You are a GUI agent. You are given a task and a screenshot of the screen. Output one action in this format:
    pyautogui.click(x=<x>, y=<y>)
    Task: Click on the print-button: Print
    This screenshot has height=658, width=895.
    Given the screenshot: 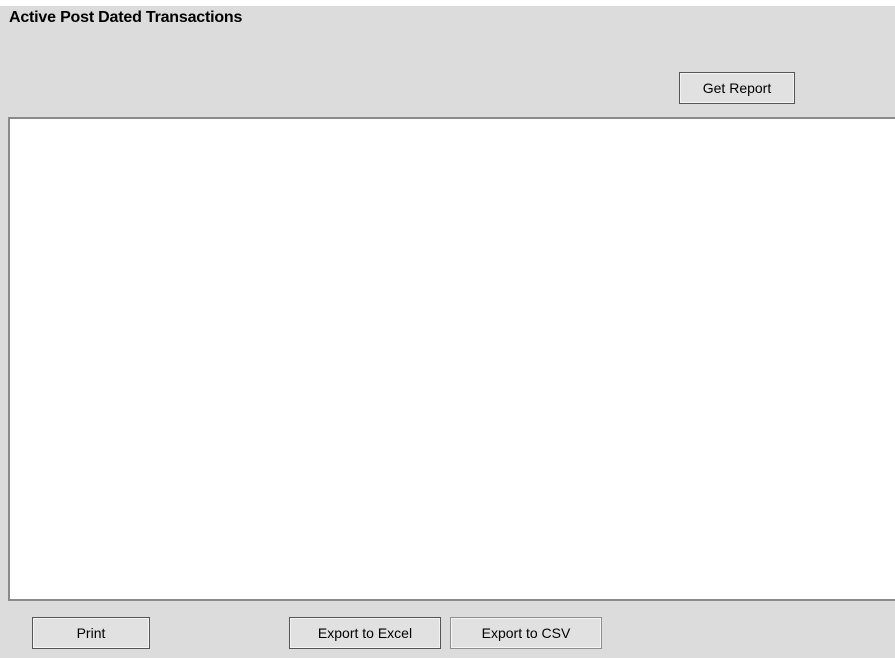 What is the action you would take?
    pyautogui.click(x=91, y=633)
    